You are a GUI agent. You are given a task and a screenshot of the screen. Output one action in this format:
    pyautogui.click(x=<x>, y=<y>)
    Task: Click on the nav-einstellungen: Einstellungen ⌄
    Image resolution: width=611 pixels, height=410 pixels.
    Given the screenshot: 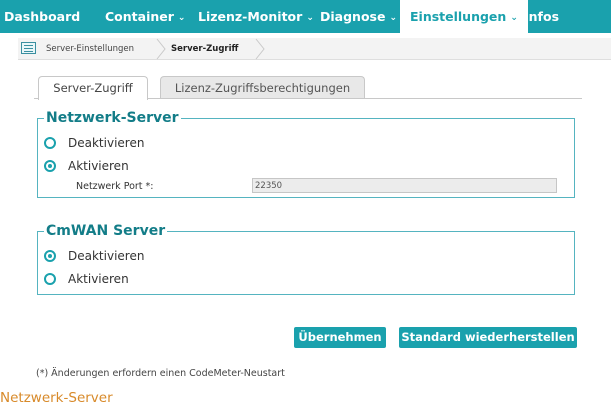 What is the action you would take?
    pyautogui.click(x=464, y=17)
    